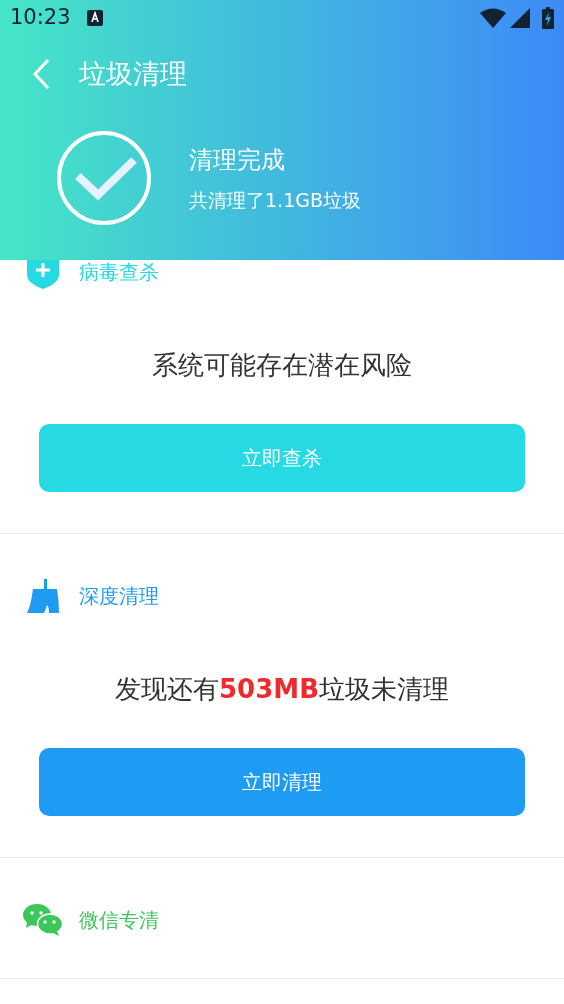  What do you see at coordinates (119, 920) in the screenshot?
I see `section-title: 微信专清` at bounding box center [119, 920].